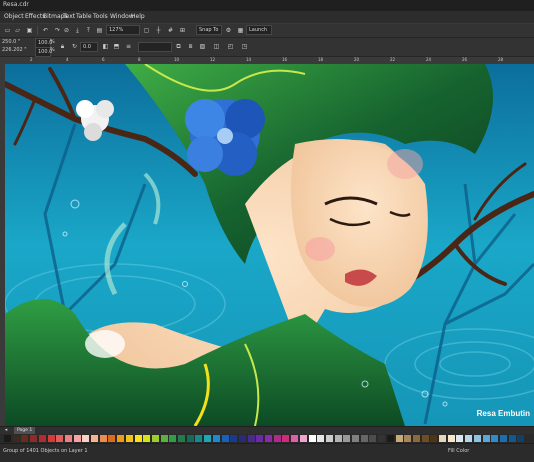 The image size is (534, 462). Describe the element at coordinates (228, 30) in the screenshot. I see `options-gear-icon: ⚙` at that location.